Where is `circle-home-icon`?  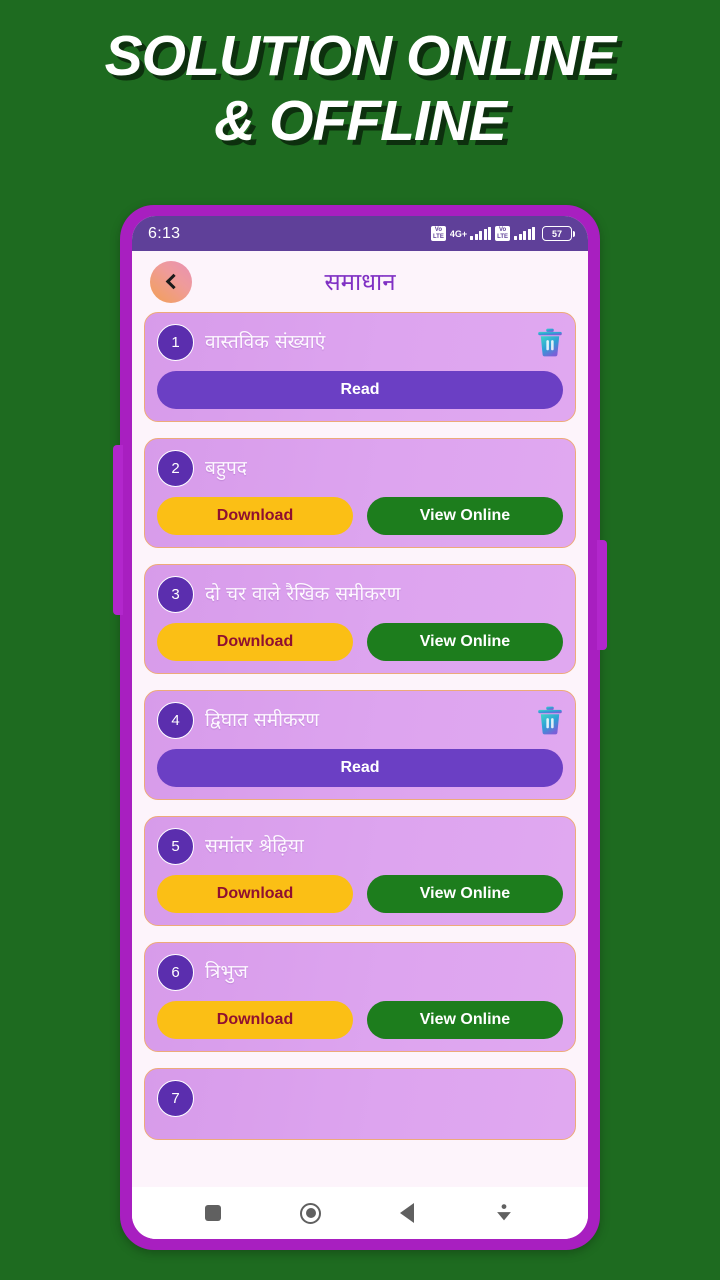
circle-home-icon is located at coordinates (311, 1213).